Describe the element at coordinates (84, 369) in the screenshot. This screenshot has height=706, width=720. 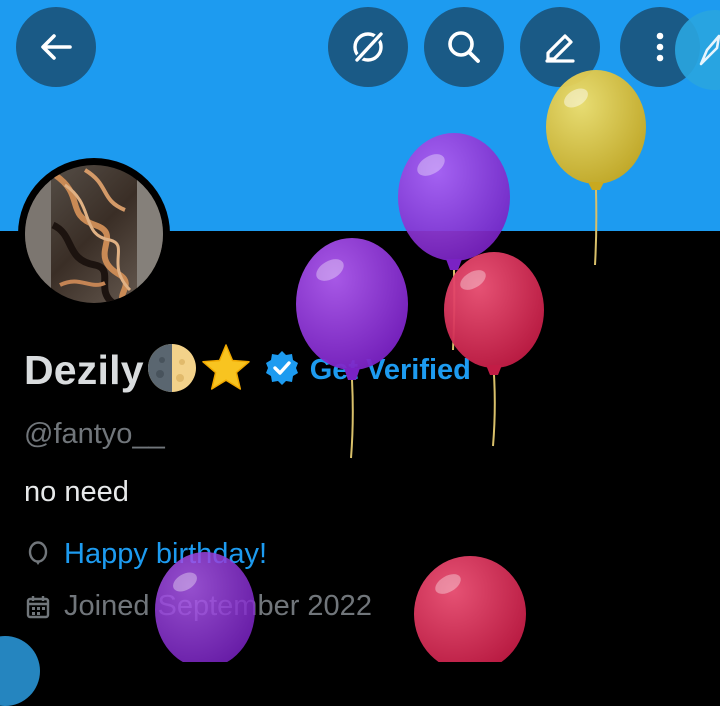
I see `display-name: Dezily` at that location.